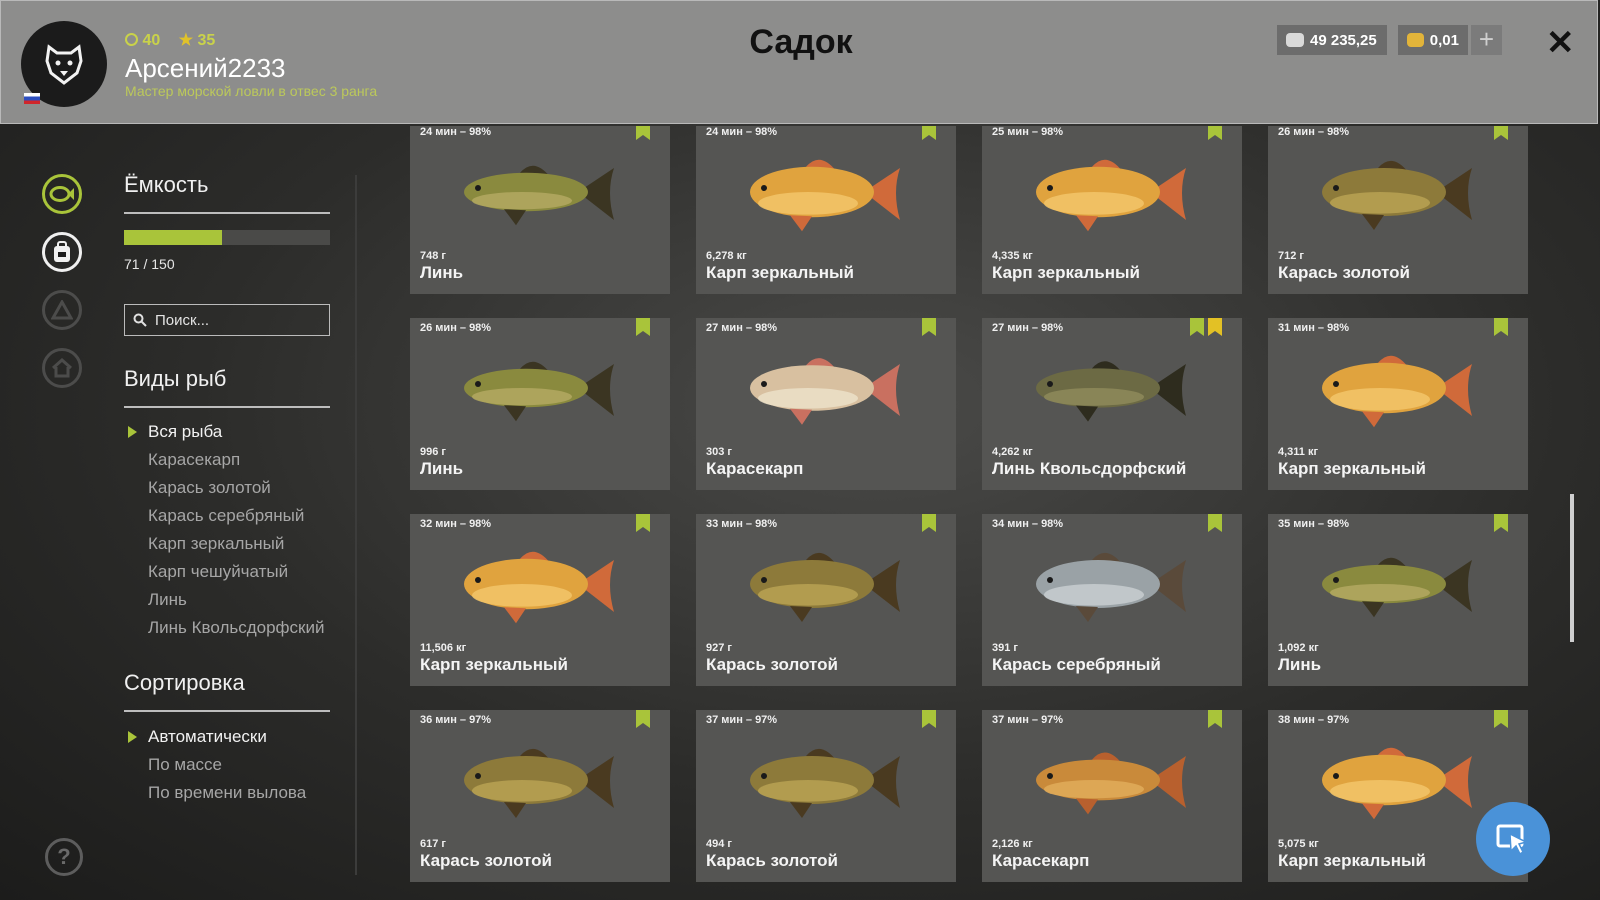 Image resolution: width=1600 pixels, height=900 pixels. What do you see at coordinates (719, 452) in the screenshot?
I see `fish-weight: 303 г` at bounding box center [719, 452].